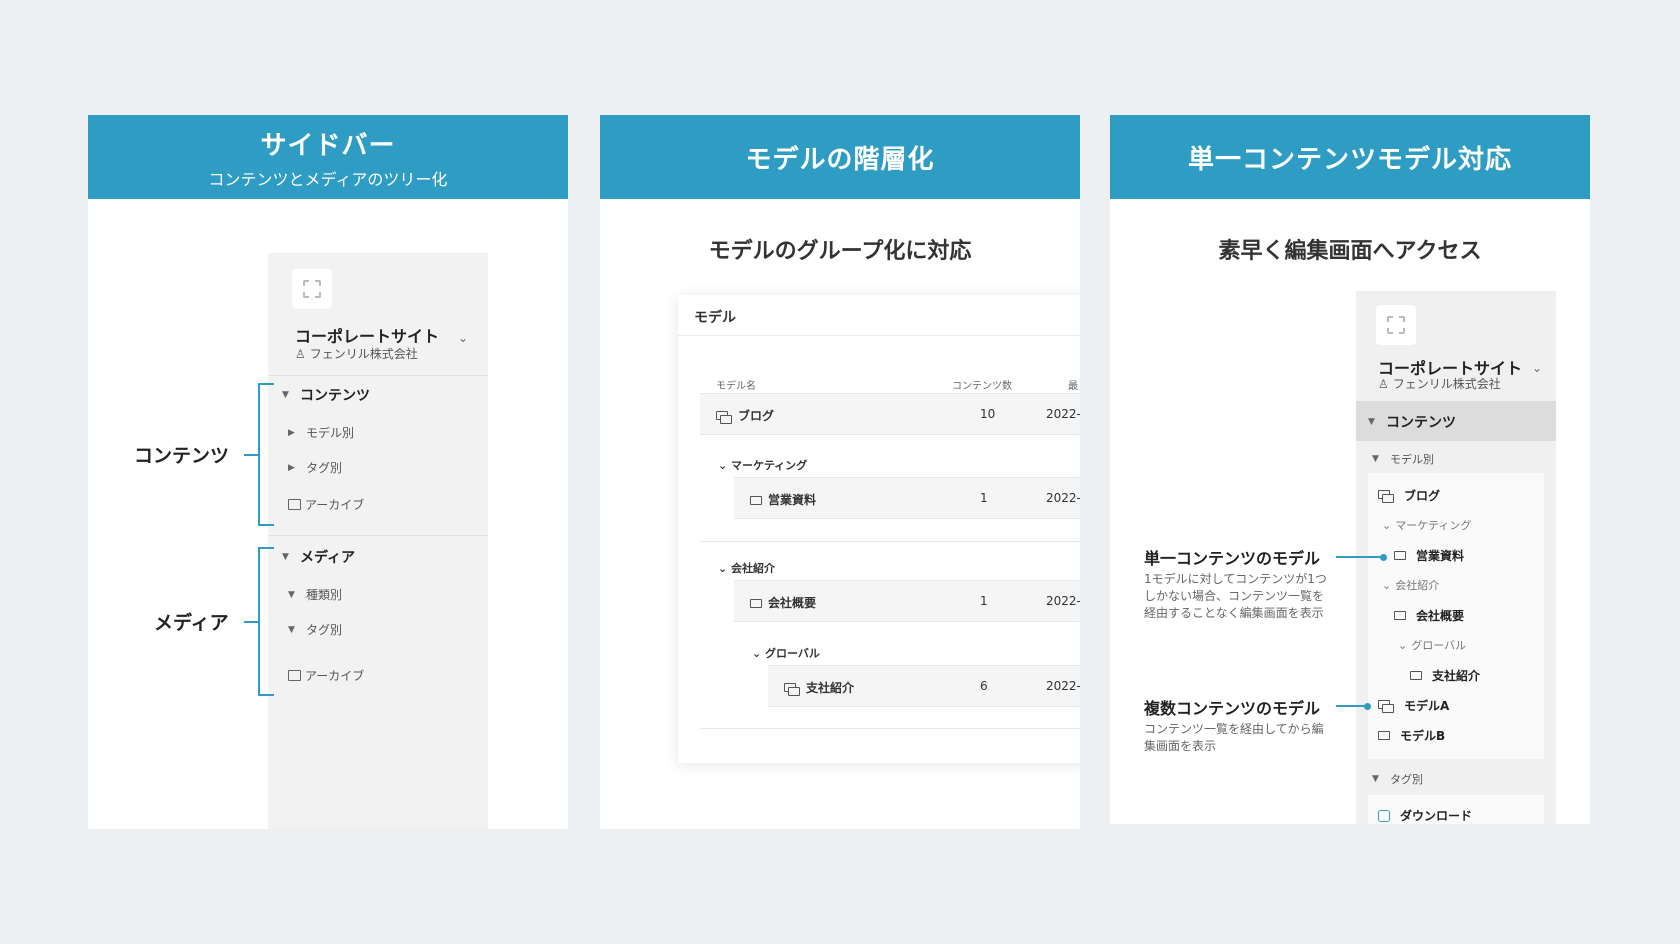 The height and width of the screenshot is (944, 1680). What do you see at coordinates (924, 686) in the screenshot?
I see `table-row: 支社紹介 6 2022-` at bounding box center [924, 686].